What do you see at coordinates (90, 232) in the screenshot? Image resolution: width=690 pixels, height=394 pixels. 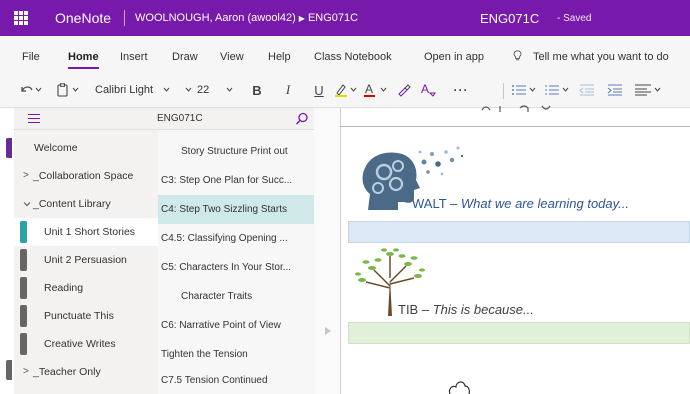 I see `section-label: Unit 1 Short Stories` at bounding box center [90, 232].